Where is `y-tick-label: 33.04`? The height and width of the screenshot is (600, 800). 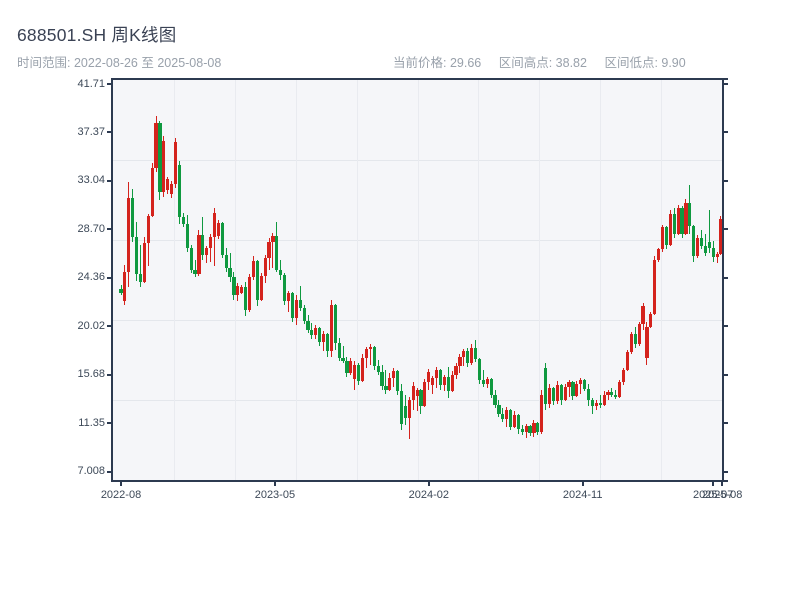
y-tick-label: 33.04 is located at coordinates (91, 180).